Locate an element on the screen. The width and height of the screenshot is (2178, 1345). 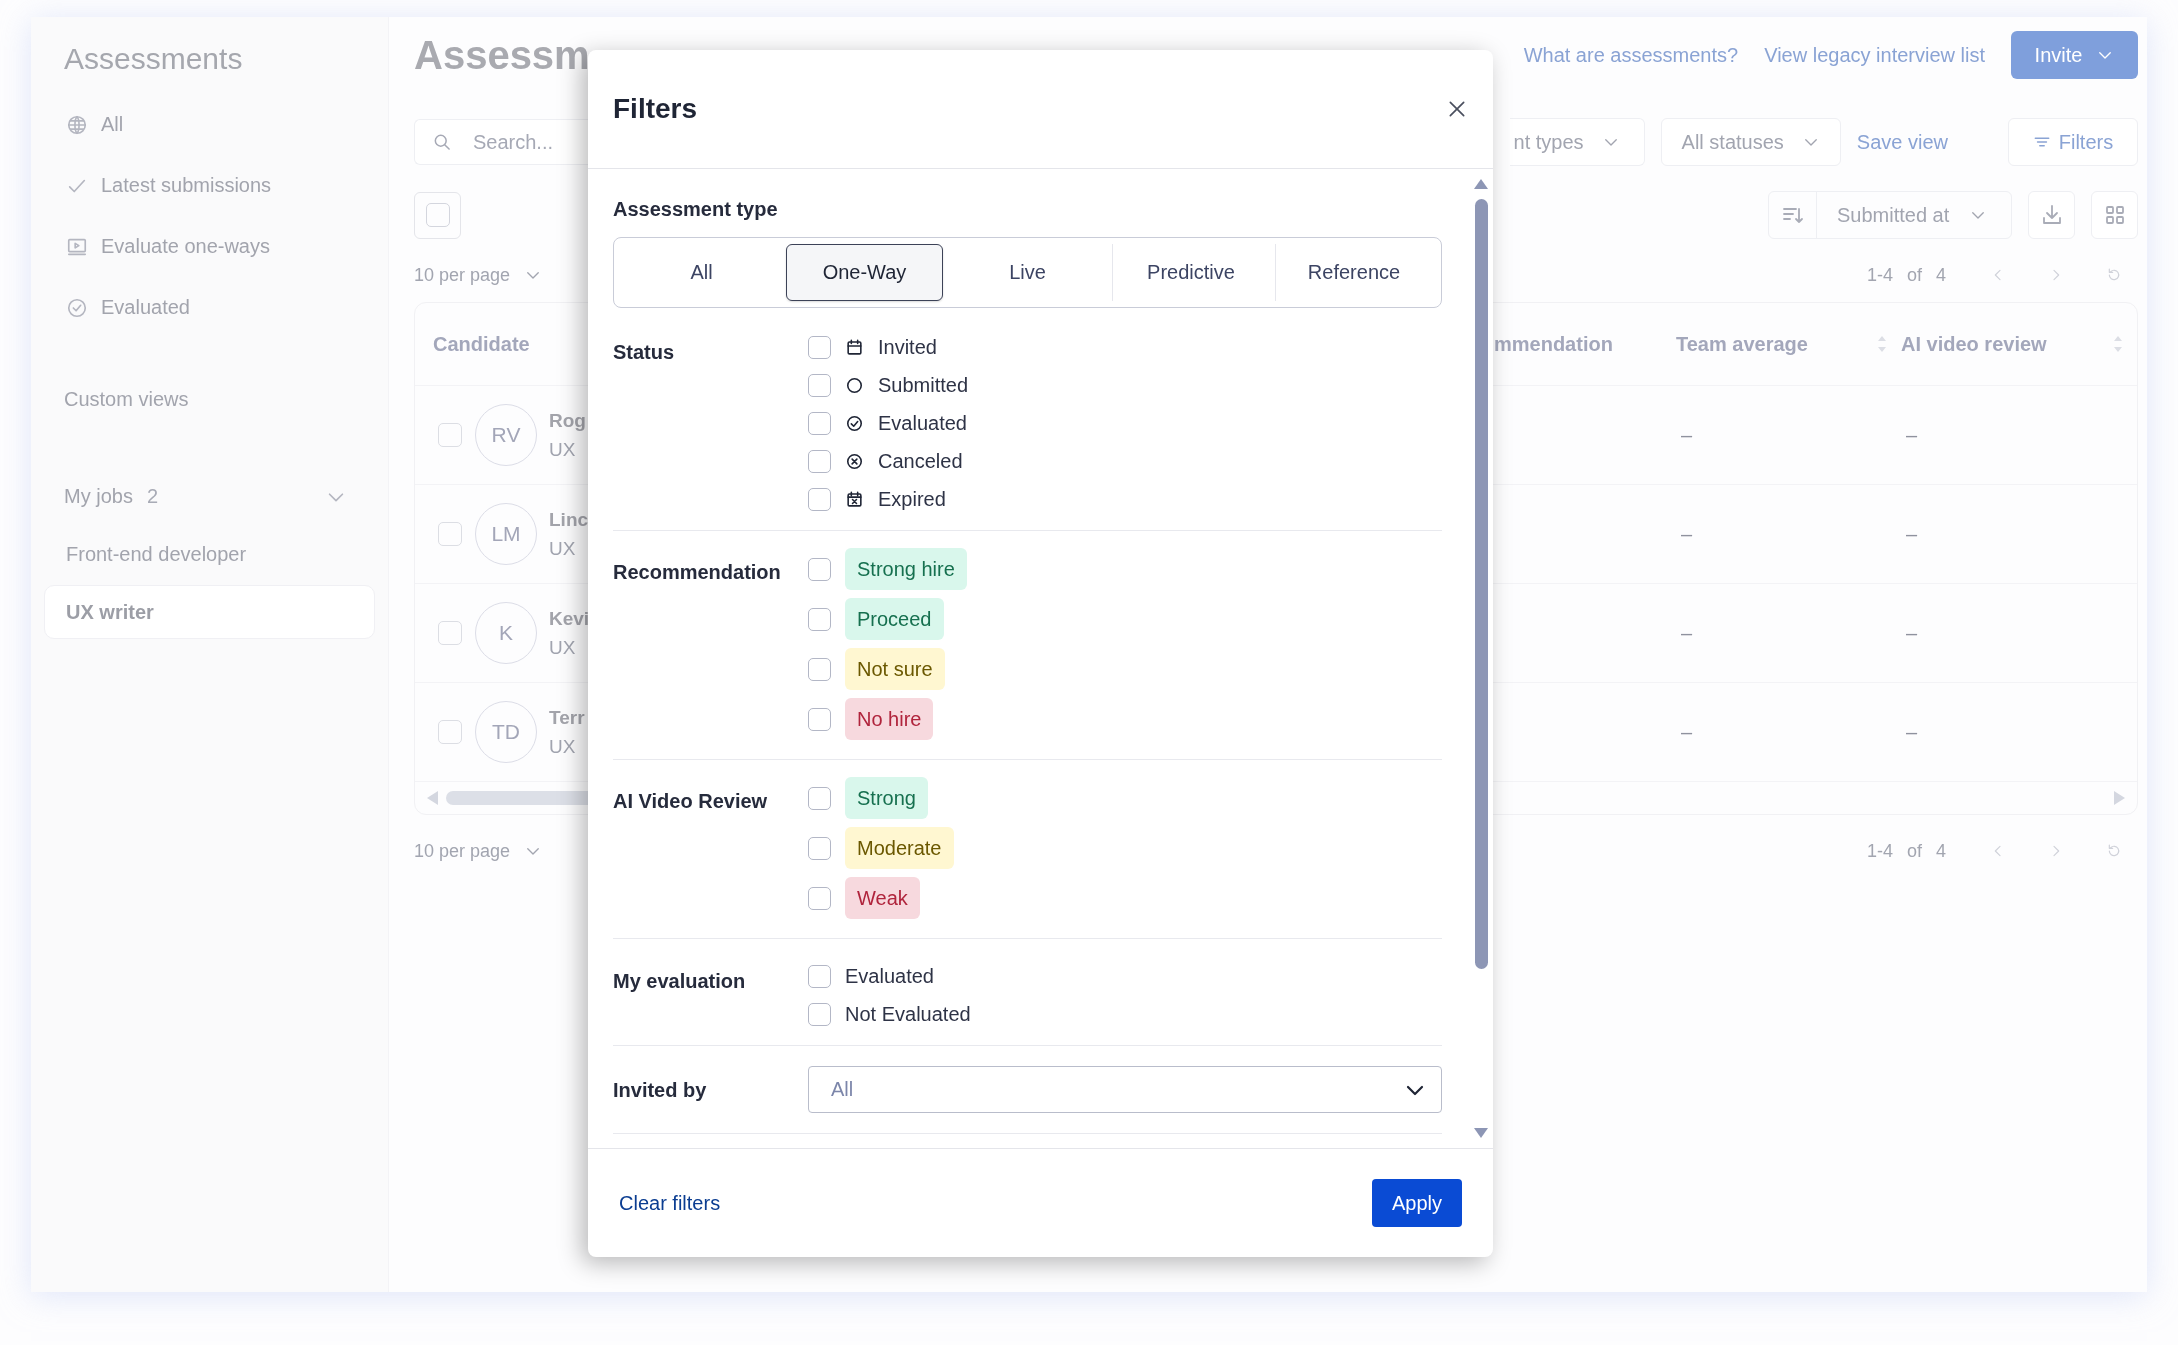
filters-button: Filters is located at coordinates (2073, 142).